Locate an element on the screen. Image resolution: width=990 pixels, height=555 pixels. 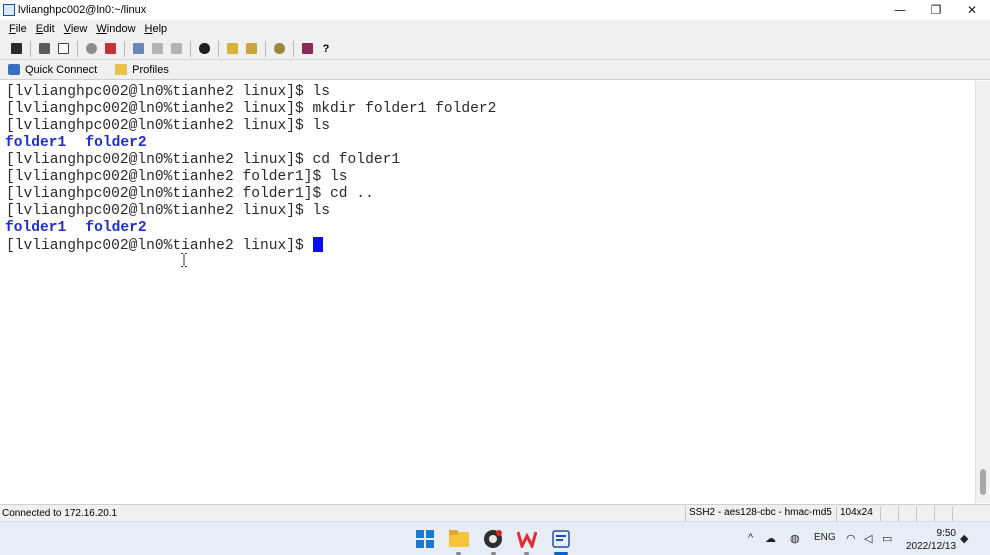
maximize-button: ❐ is located at coordinates (936, 10).